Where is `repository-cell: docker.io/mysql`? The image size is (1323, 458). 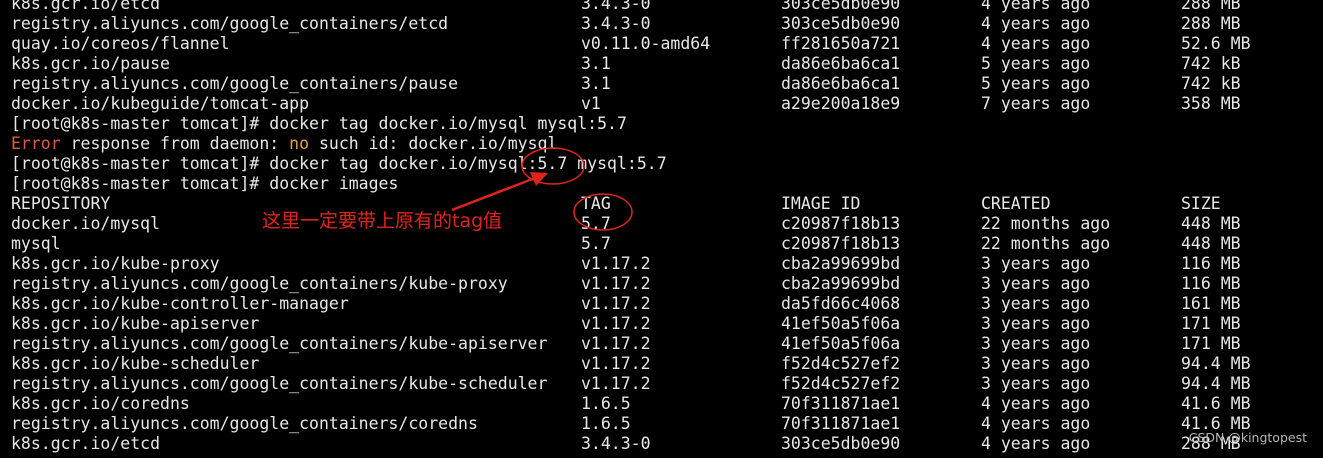
repository-cell: docker.io/mysql is located at coordinates (86, 223).